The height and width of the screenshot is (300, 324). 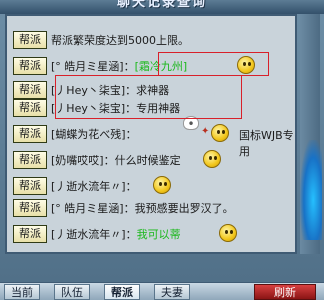 I want to click on chat-message: 帮派 [奶嘴哎哎]：什么时候鉴定, so click(x=97, y=159).